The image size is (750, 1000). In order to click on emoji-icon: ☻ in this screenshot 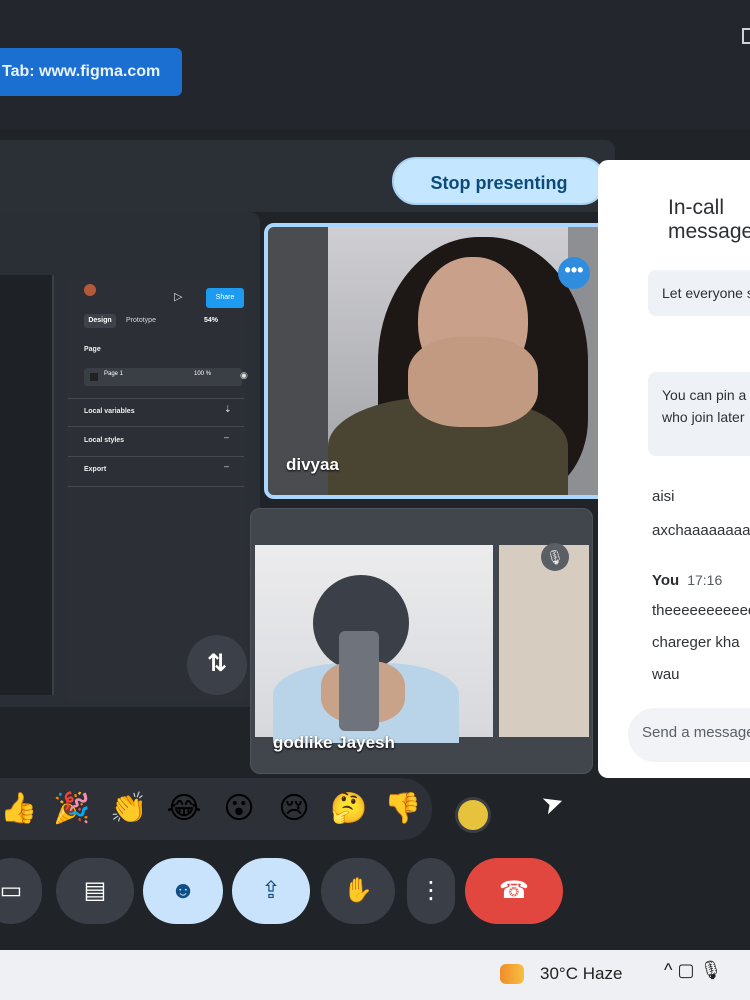, I will do `click(183, 890)`.